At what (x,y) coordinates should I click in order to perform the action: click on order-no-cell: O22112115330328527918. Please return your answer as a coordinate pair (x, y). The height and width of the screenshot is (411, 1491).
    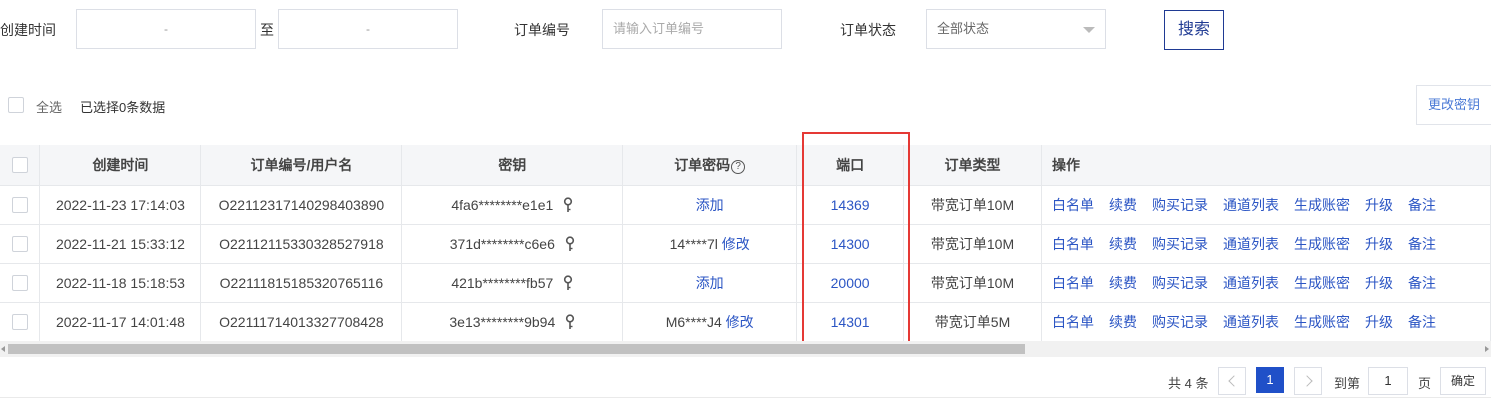
    Looking at the image, I should click on (301, 244).